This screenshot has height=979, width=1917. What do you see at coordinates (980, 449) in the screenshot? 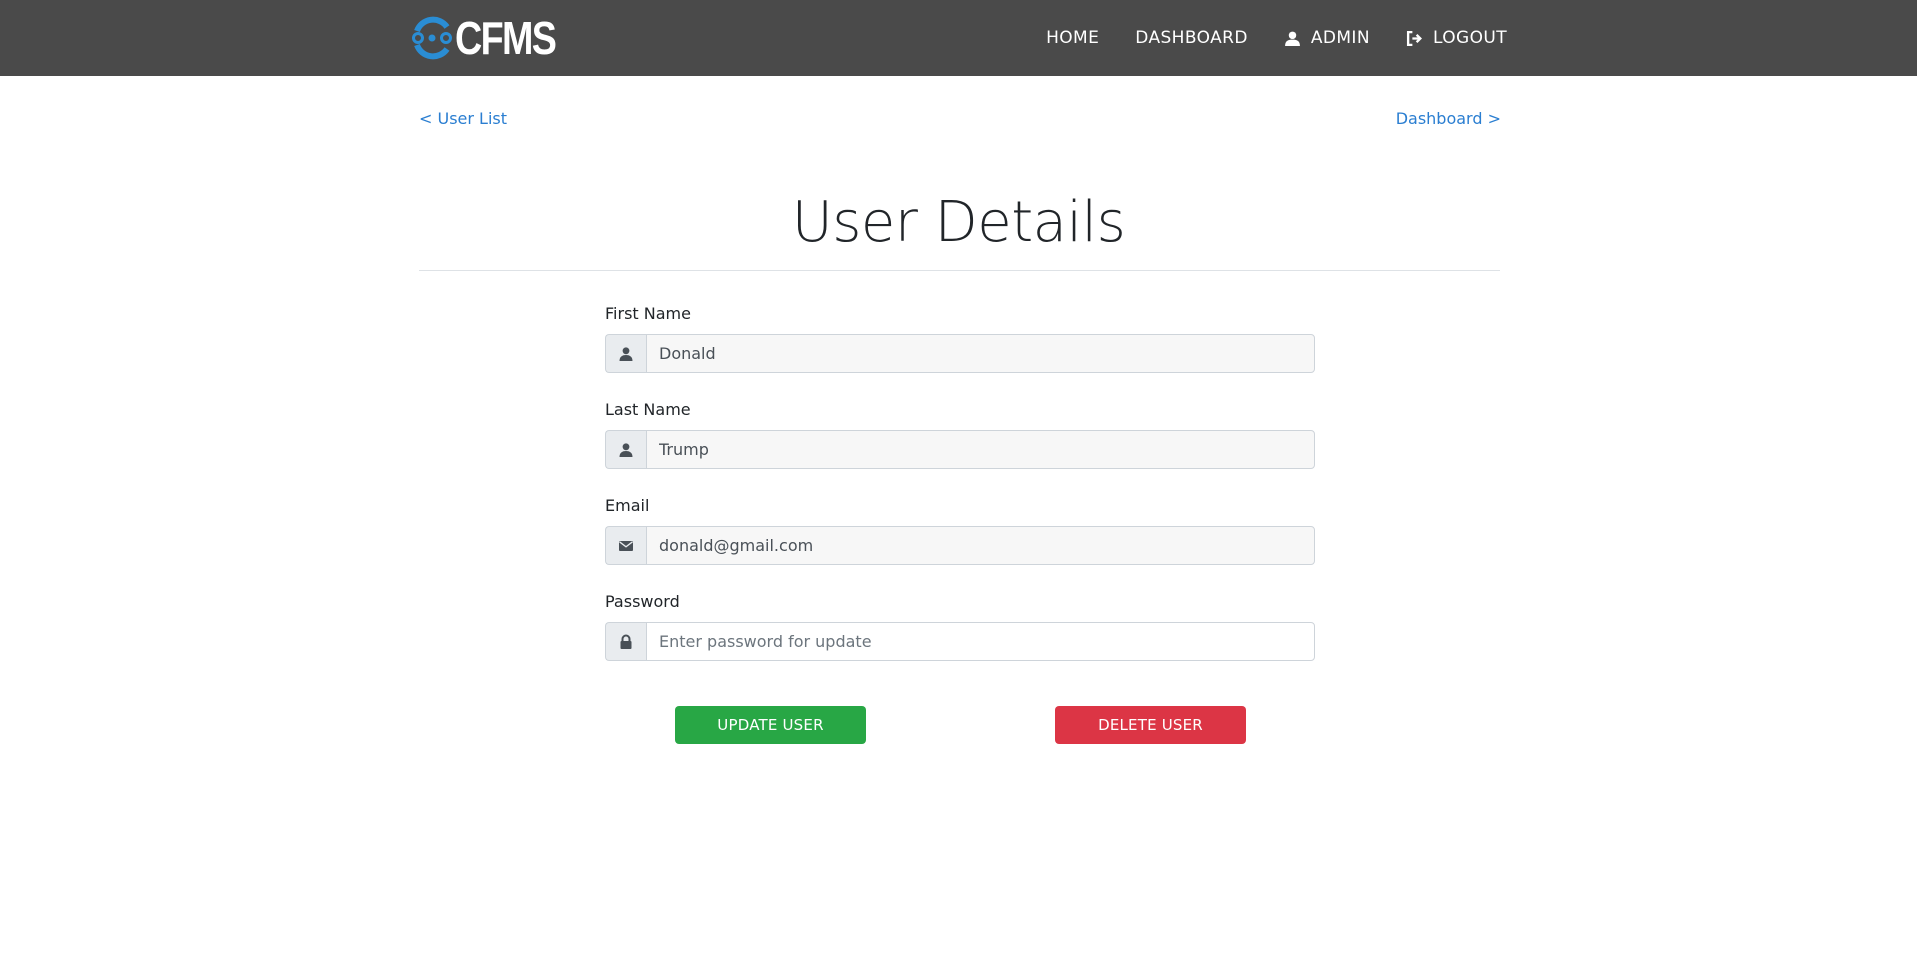
I see `last-name-input` at bounding box center [980, 449].